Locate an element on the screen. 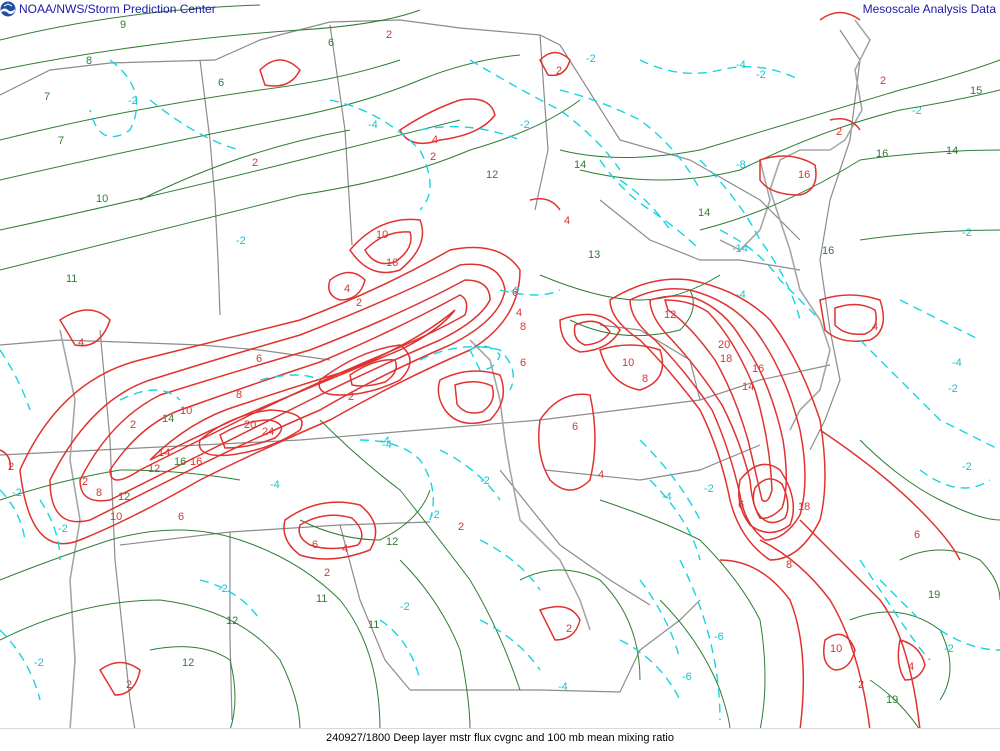 This screenshot has height=751, width=1000. contour-label: -14 is located at coordinates (740, 249).